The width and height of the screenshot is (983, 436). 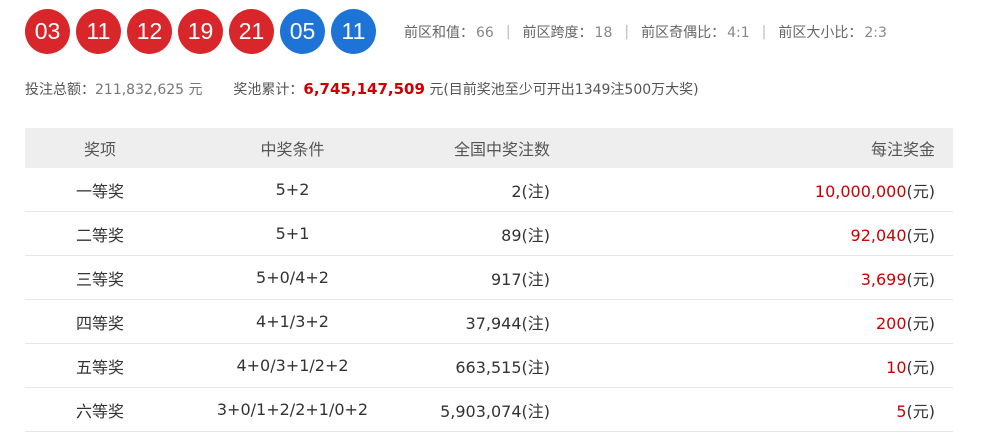 What do you see at coordinates (875, 33) in the screenshot?
I see `stat-value: 2:3` at bounding box center [875, 33].